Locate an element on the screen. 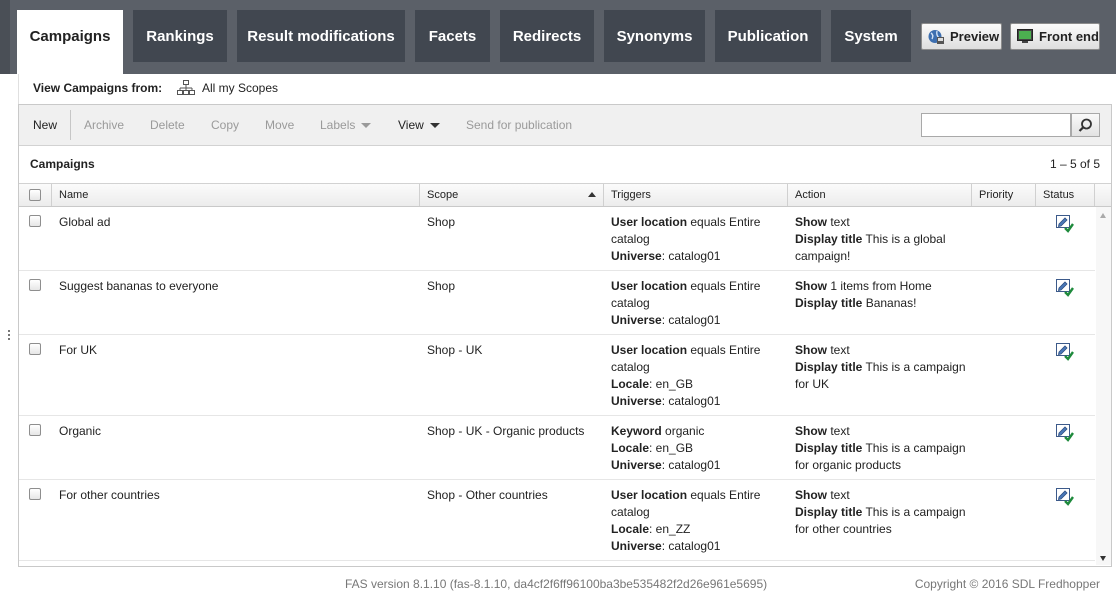  scroll-up-icon is located at coordinates (1103, 215).